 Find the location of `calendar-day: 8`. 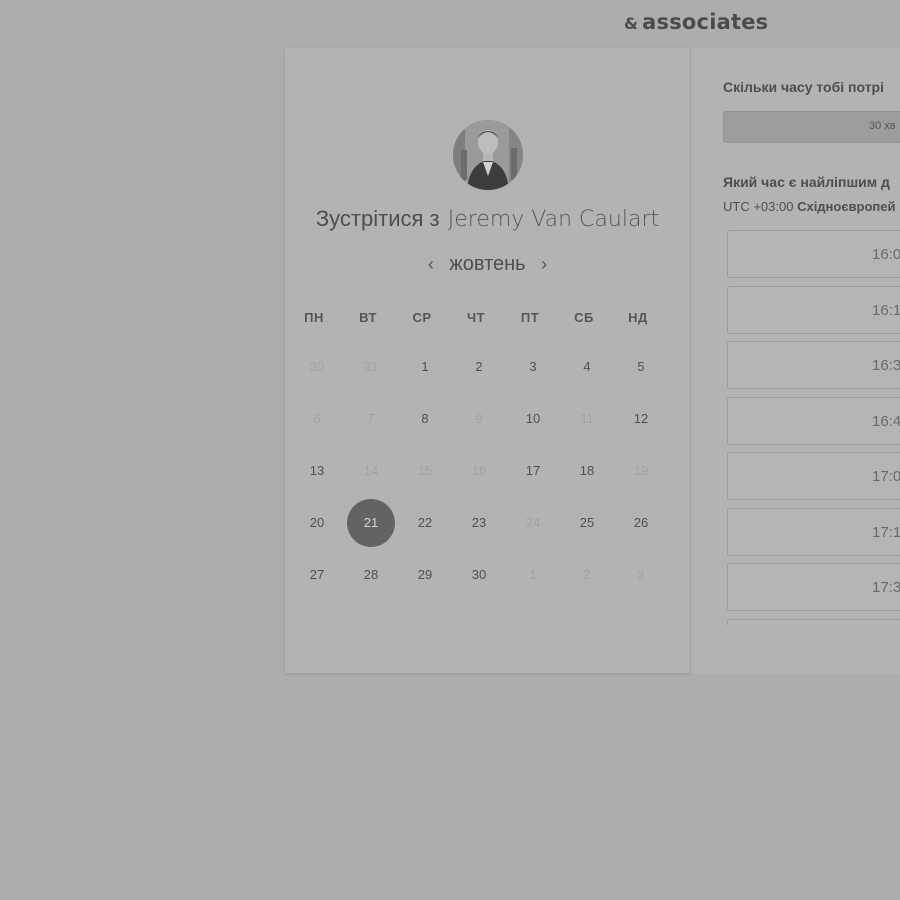

calendar-day: 8 is located at coordinates (425, 419).